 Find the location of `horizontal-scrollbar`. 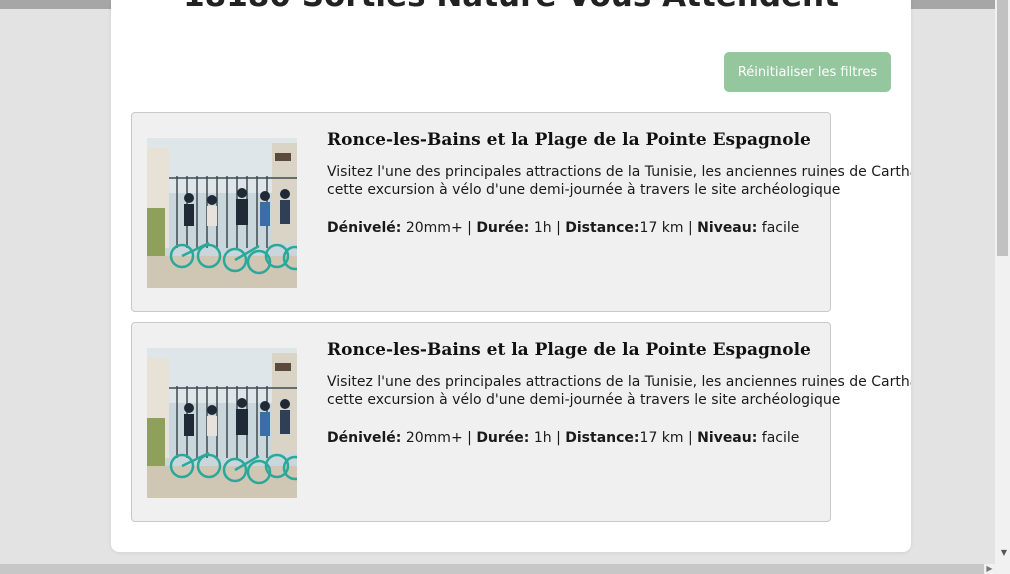

horizontal-scrollbar is located at coordinates (497, 569).